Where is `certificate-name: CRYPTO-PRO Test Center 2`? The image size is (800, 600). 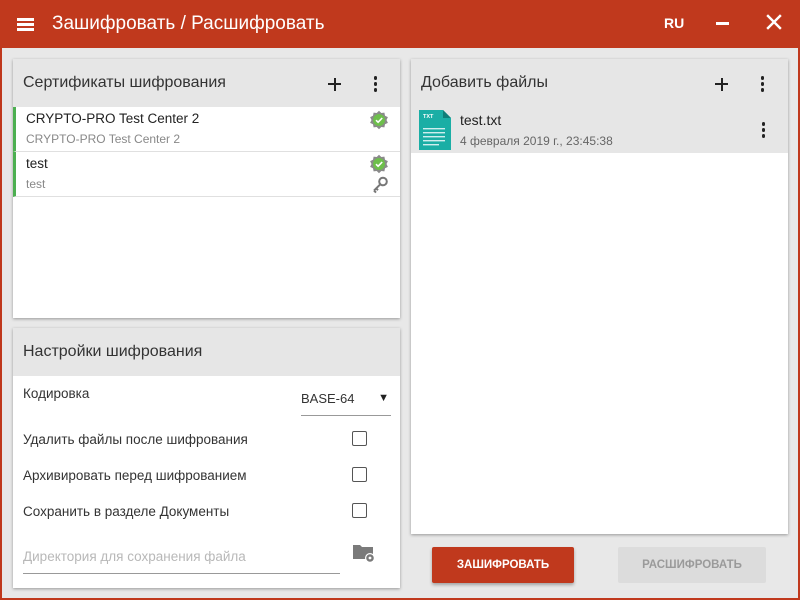
certificate-name: CRYPTO-PRO Test Center 2 is located at coordinates (113, 118).